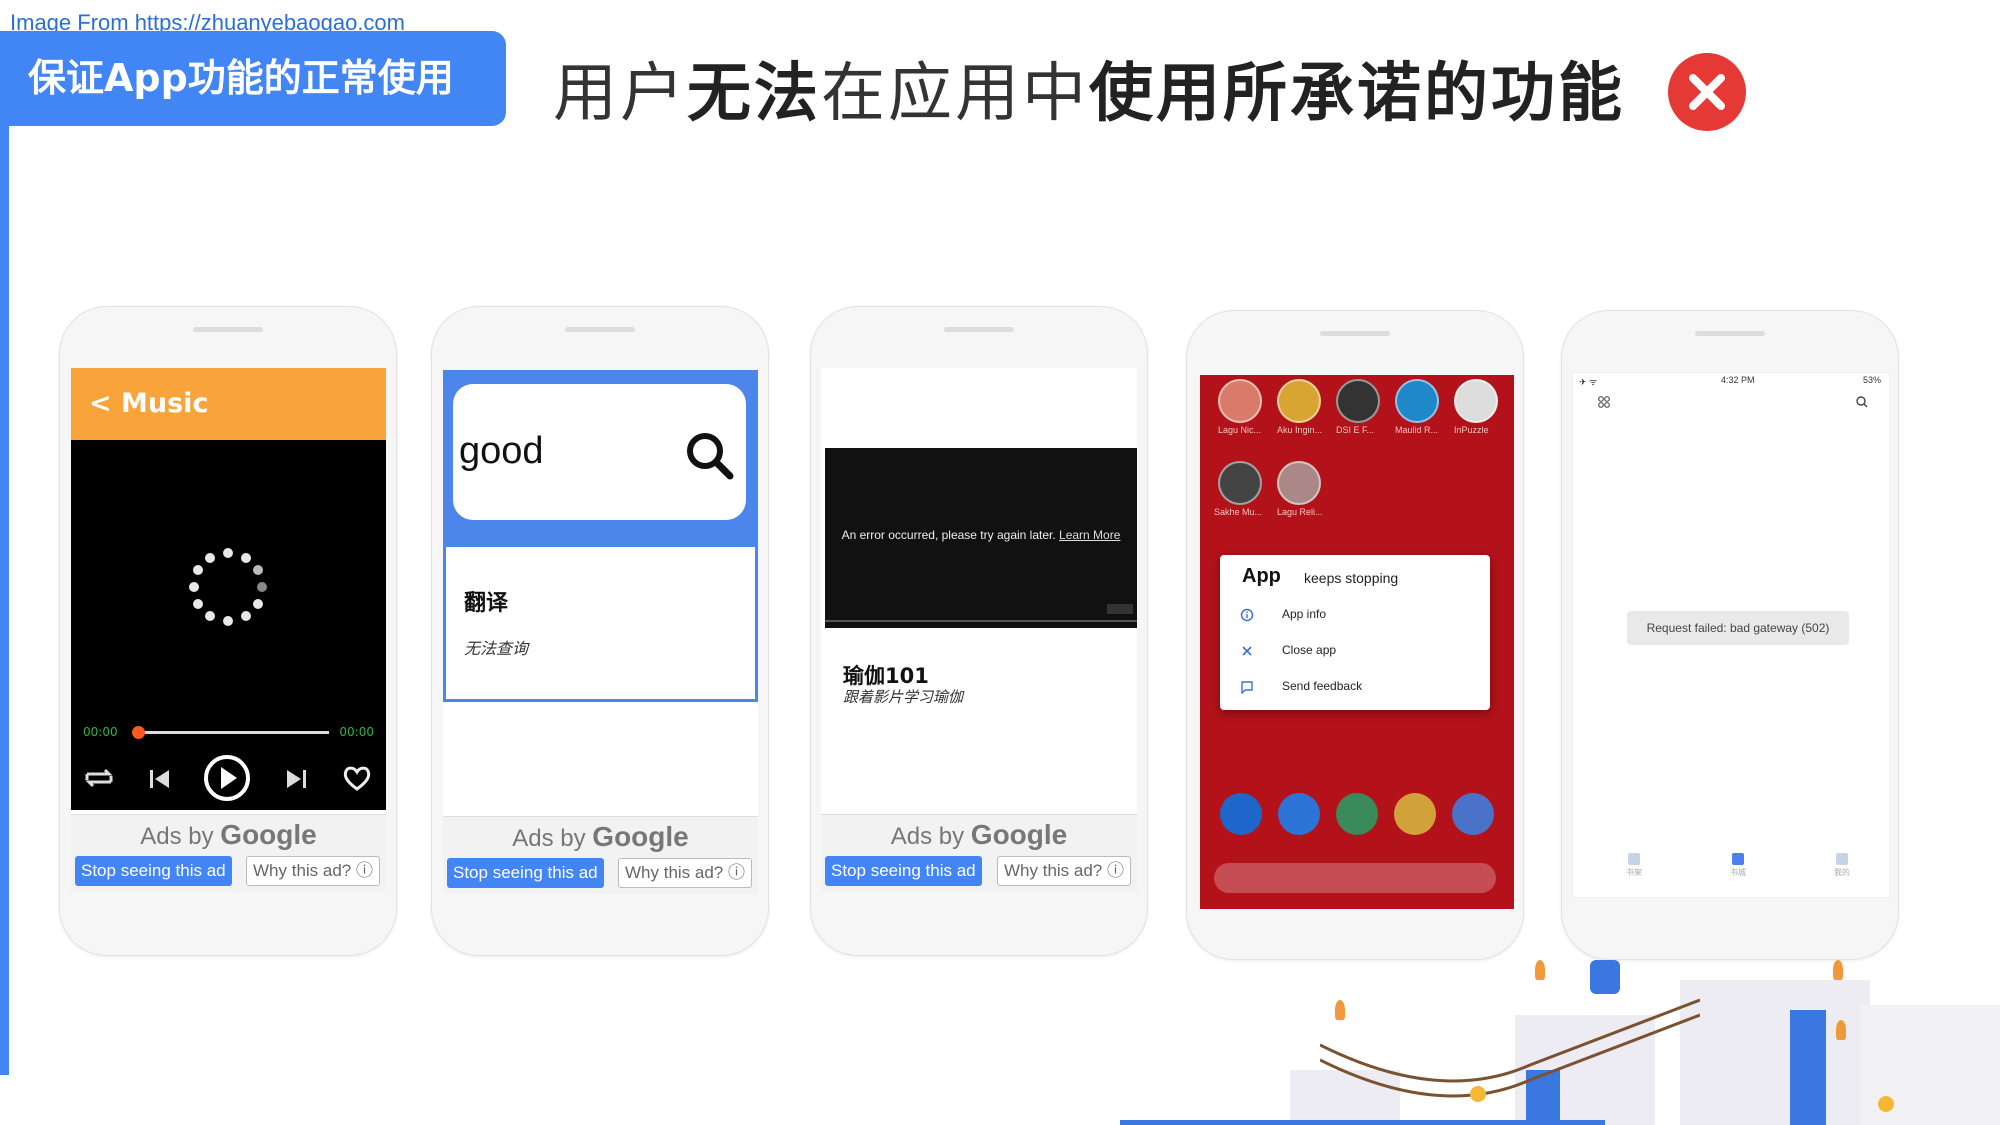  What do you see at coordinates (1355, 878) in the screenshot?
I see `google-search-bar` at bounding box center [1355, 878].